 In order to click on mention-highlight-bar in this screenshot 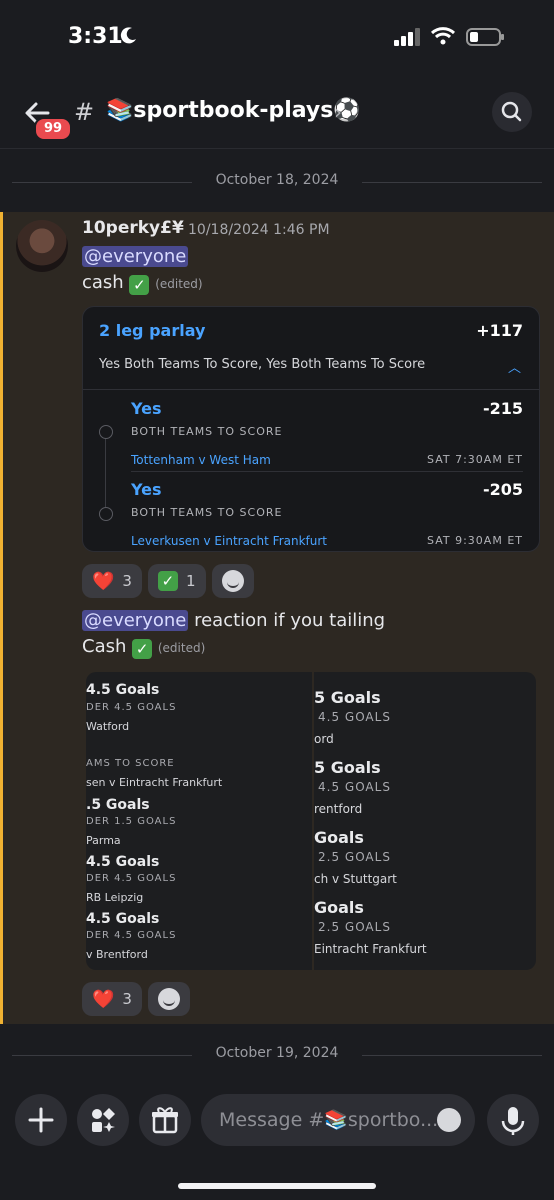, I will do `click(1, 618)`.